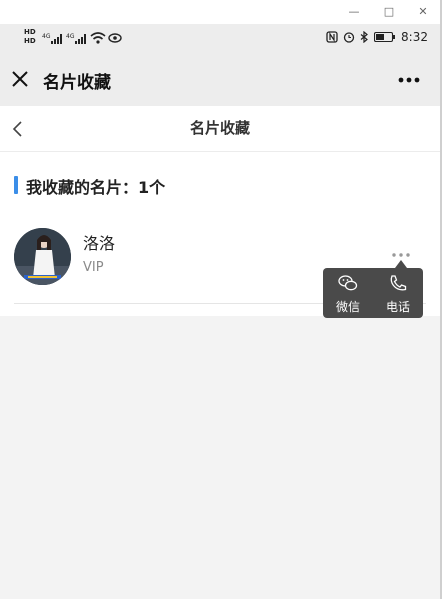 This screenshot has height=599, width=442. What do you see at coordinates (16, 185) in the screenshot?
I see `section-accent-bar` at bounding box center [16, 185].